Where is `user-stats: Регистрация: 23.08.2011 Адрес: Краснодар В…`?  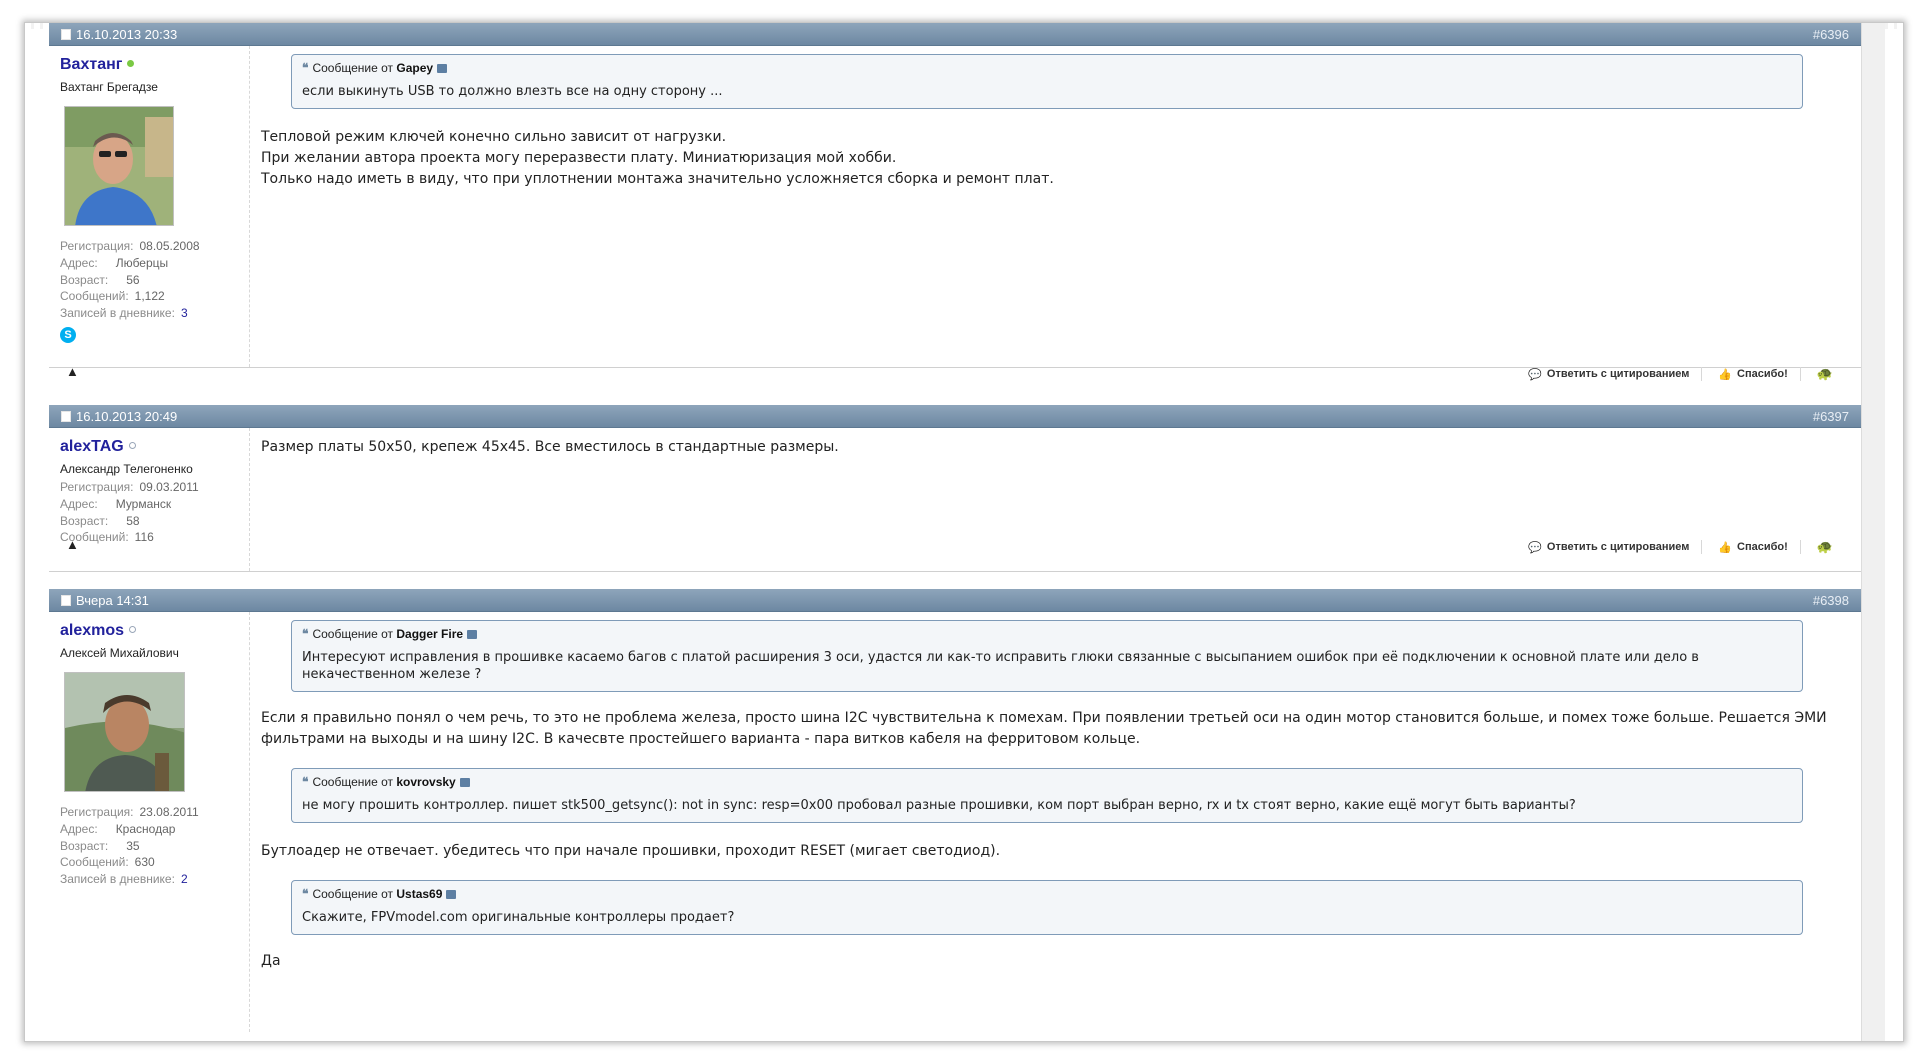
user-stats: Регистрация: 23.08.2011 Адрес: Краснодар В… is located at coordinates (129, 846).